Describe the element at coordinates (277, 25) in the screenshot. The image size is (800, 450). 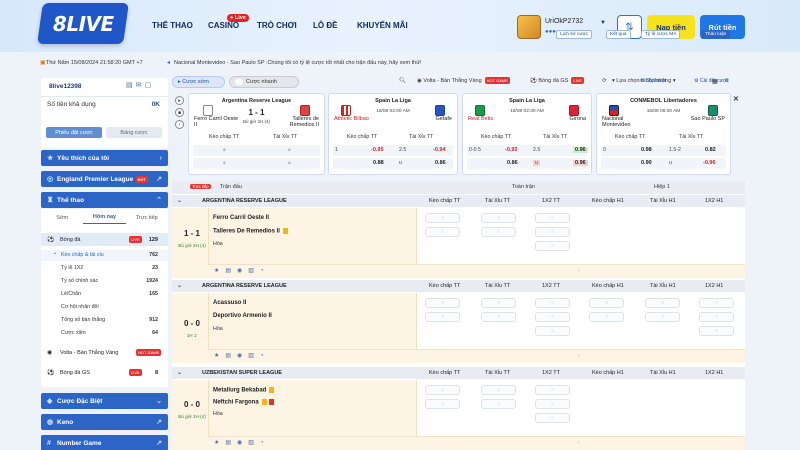
I see `nav-games: TRÒ CHƠI` at that location.